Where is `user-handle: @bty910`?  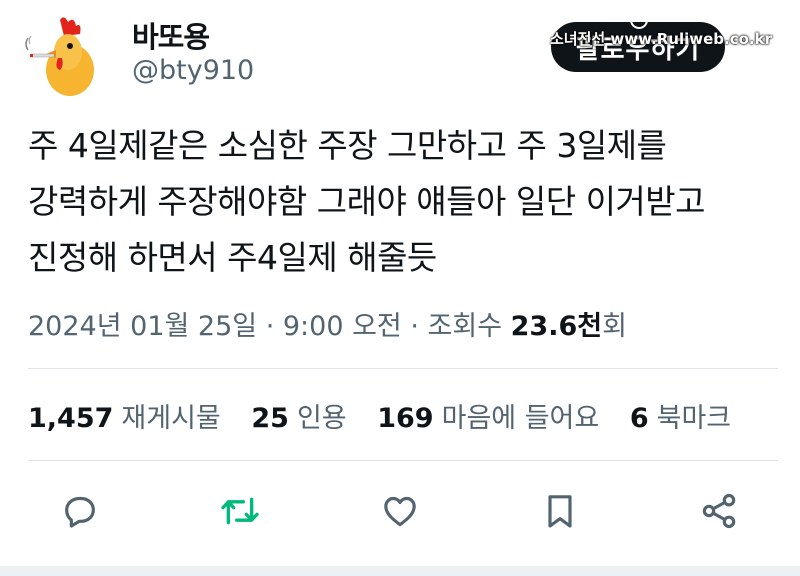
user-handle: @bty910 is located at coordinates (193, 70).